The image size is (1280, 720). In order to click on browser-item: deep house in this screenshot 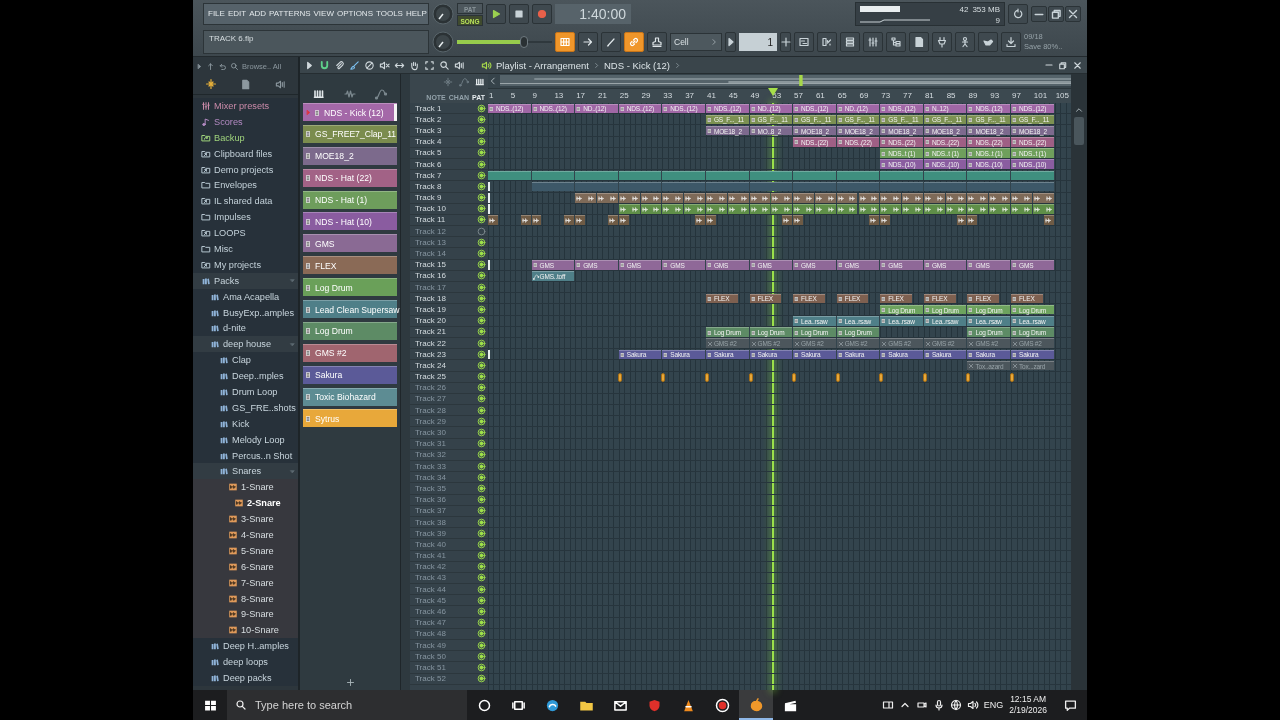, I will do `click(245, 344)`.